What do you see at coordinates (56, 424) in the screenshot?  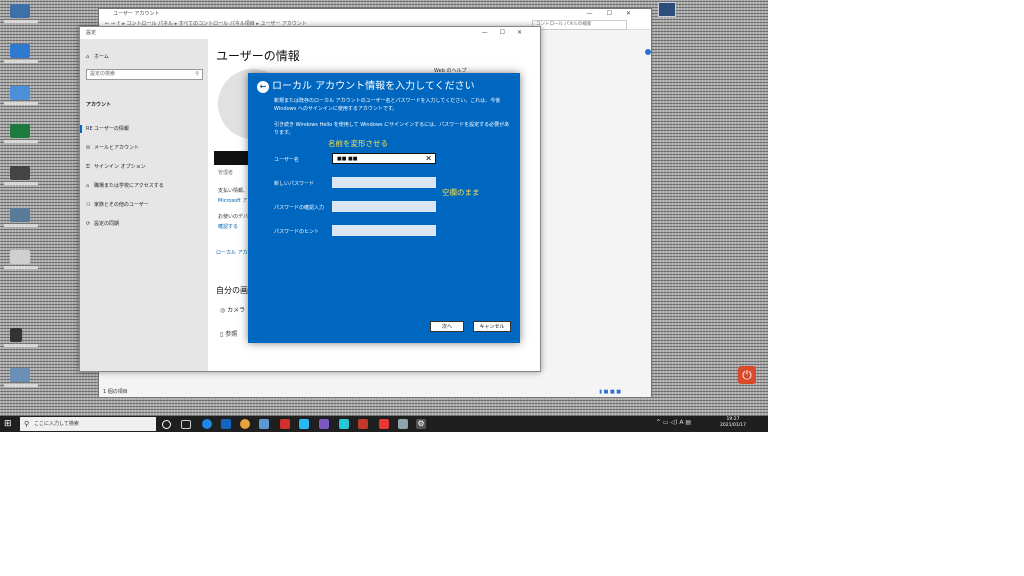 I see `taskbar-search-placeholder: ここに入力して検索` at bounding box center [56, 424].